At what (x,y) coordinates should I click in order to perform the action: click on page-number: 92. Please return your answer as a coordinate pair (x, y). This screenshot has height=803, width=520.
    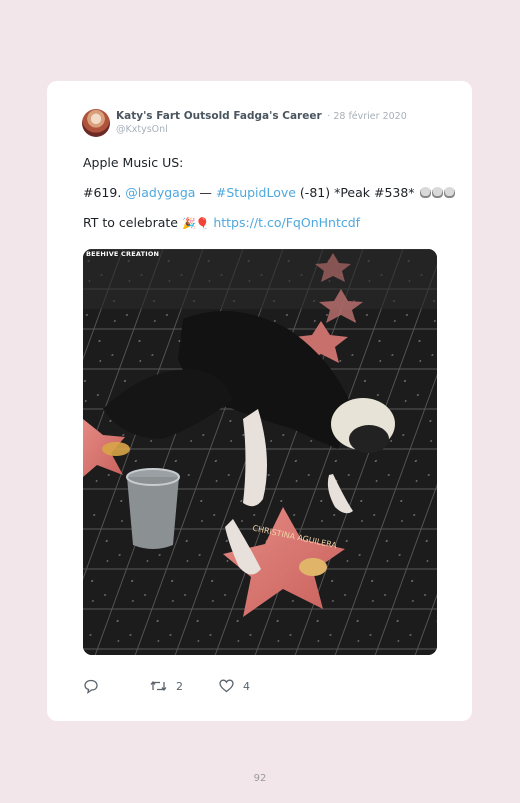
    Looking at the image, I should click on (260, 778).